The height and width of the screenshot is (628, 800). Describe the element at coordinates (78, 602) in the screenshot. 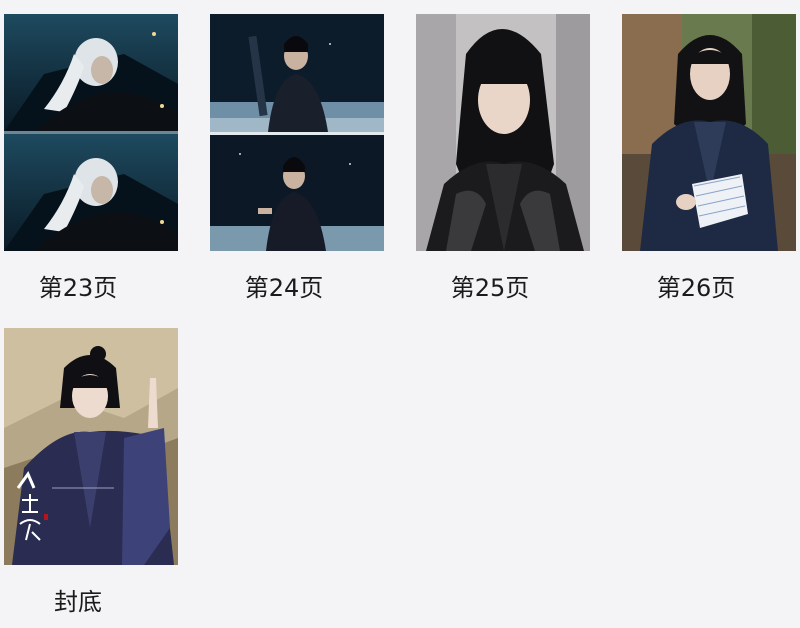

I see `back-cover-label: 封底` at that location.